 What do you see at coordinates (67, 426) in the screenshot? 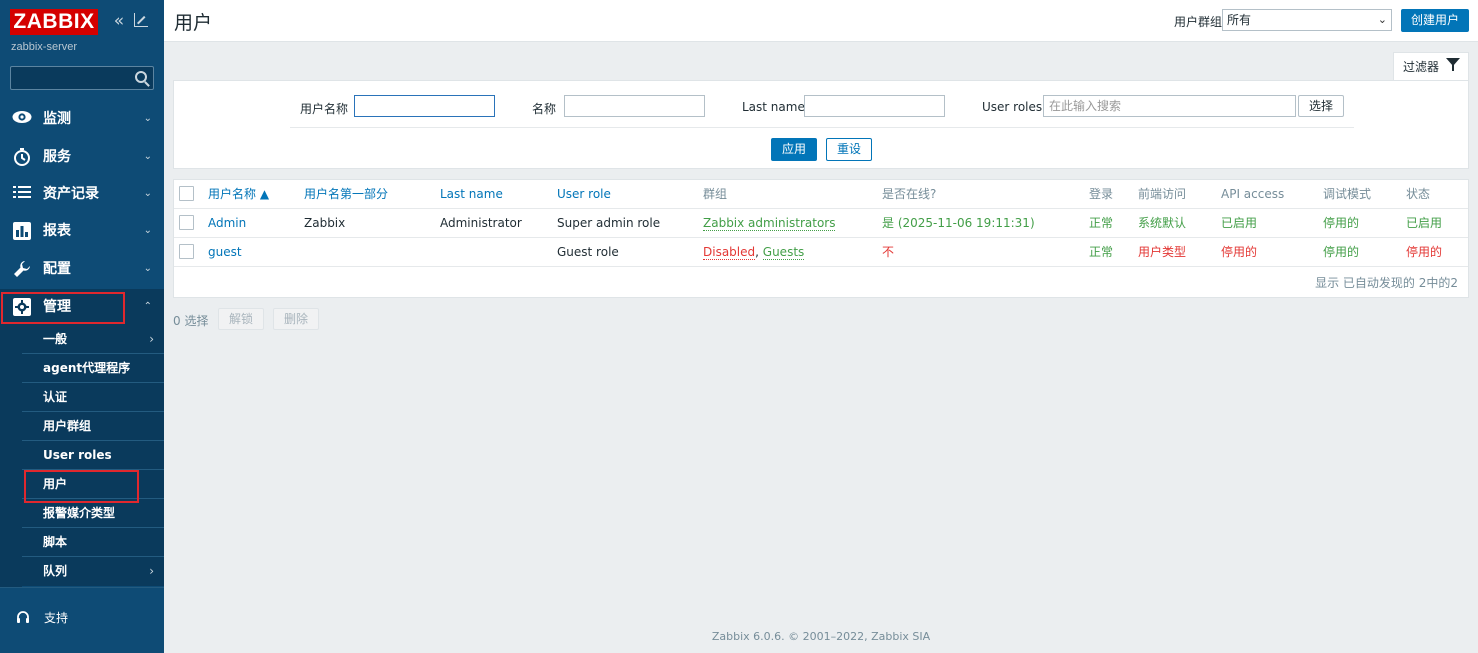
I see `submenu-label: 用户群组` at bounding box center [67, 426].